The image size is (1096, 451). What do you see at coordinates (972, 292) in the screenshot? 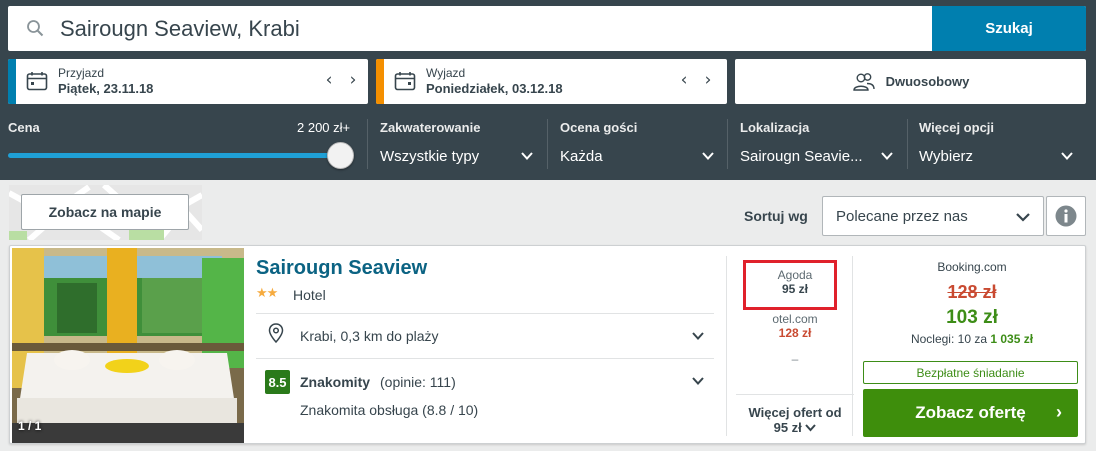
I see `best-offer-old-price: 128 zł` at bounding box center [972, 292].